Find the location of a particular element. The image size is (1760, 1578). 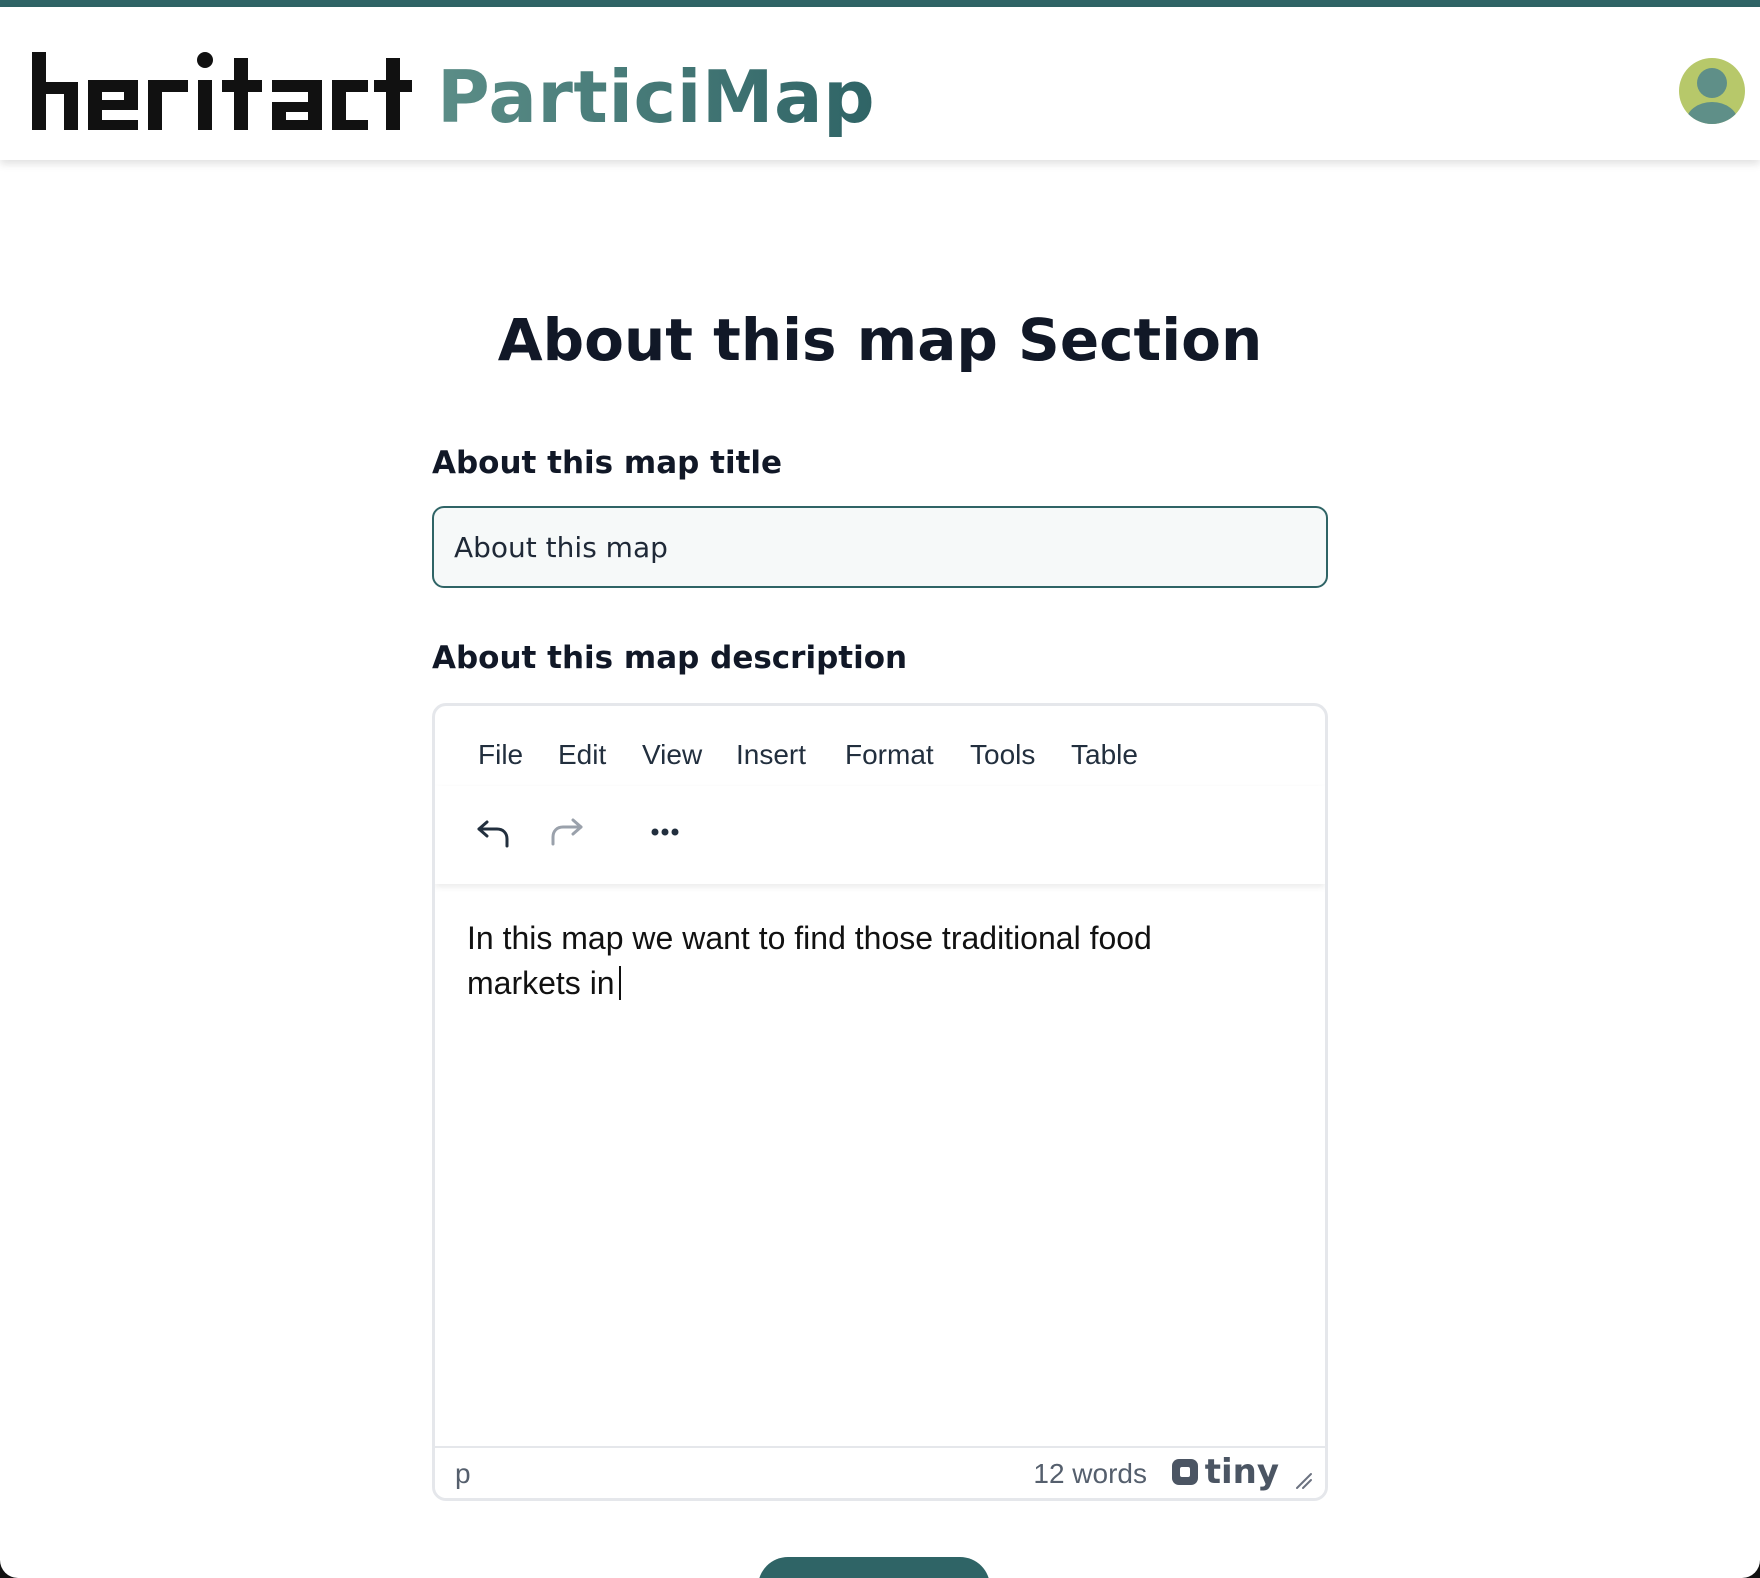

redo-button is located at coordinates (567, 832).